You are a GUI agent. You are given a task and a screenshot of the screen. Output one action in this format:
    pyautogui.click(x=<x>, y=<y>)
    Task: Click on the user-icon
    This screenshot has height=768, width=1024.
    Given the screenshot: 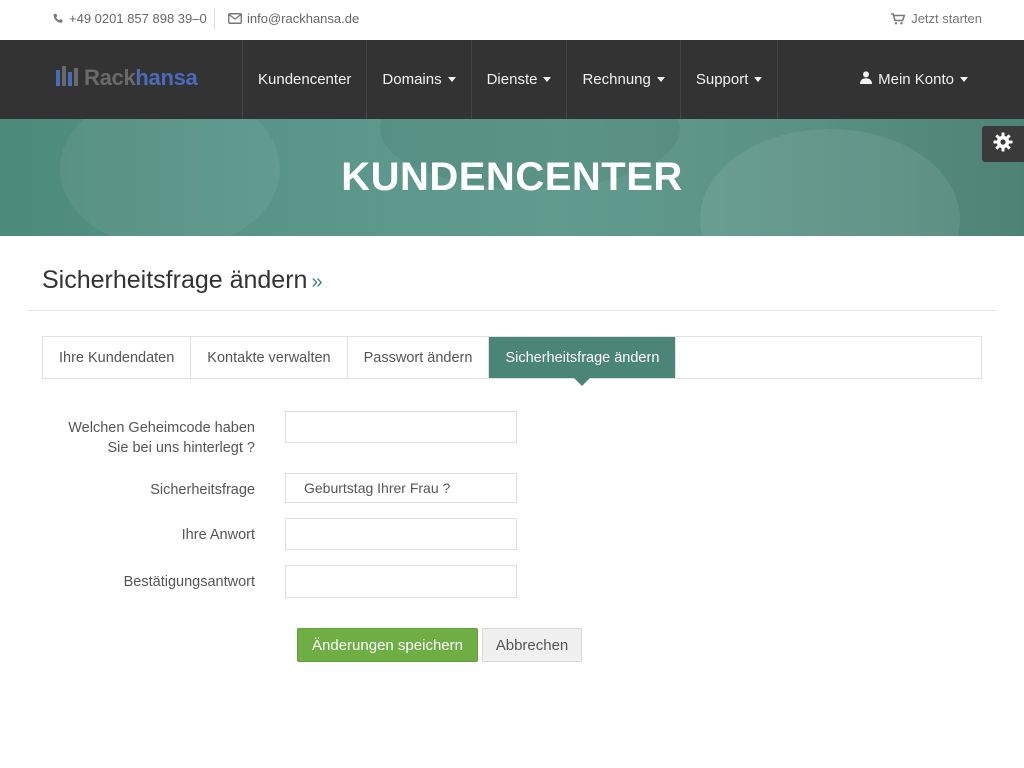 What is the action you would take?
    pyautogui.click(x=866, y=79)
    